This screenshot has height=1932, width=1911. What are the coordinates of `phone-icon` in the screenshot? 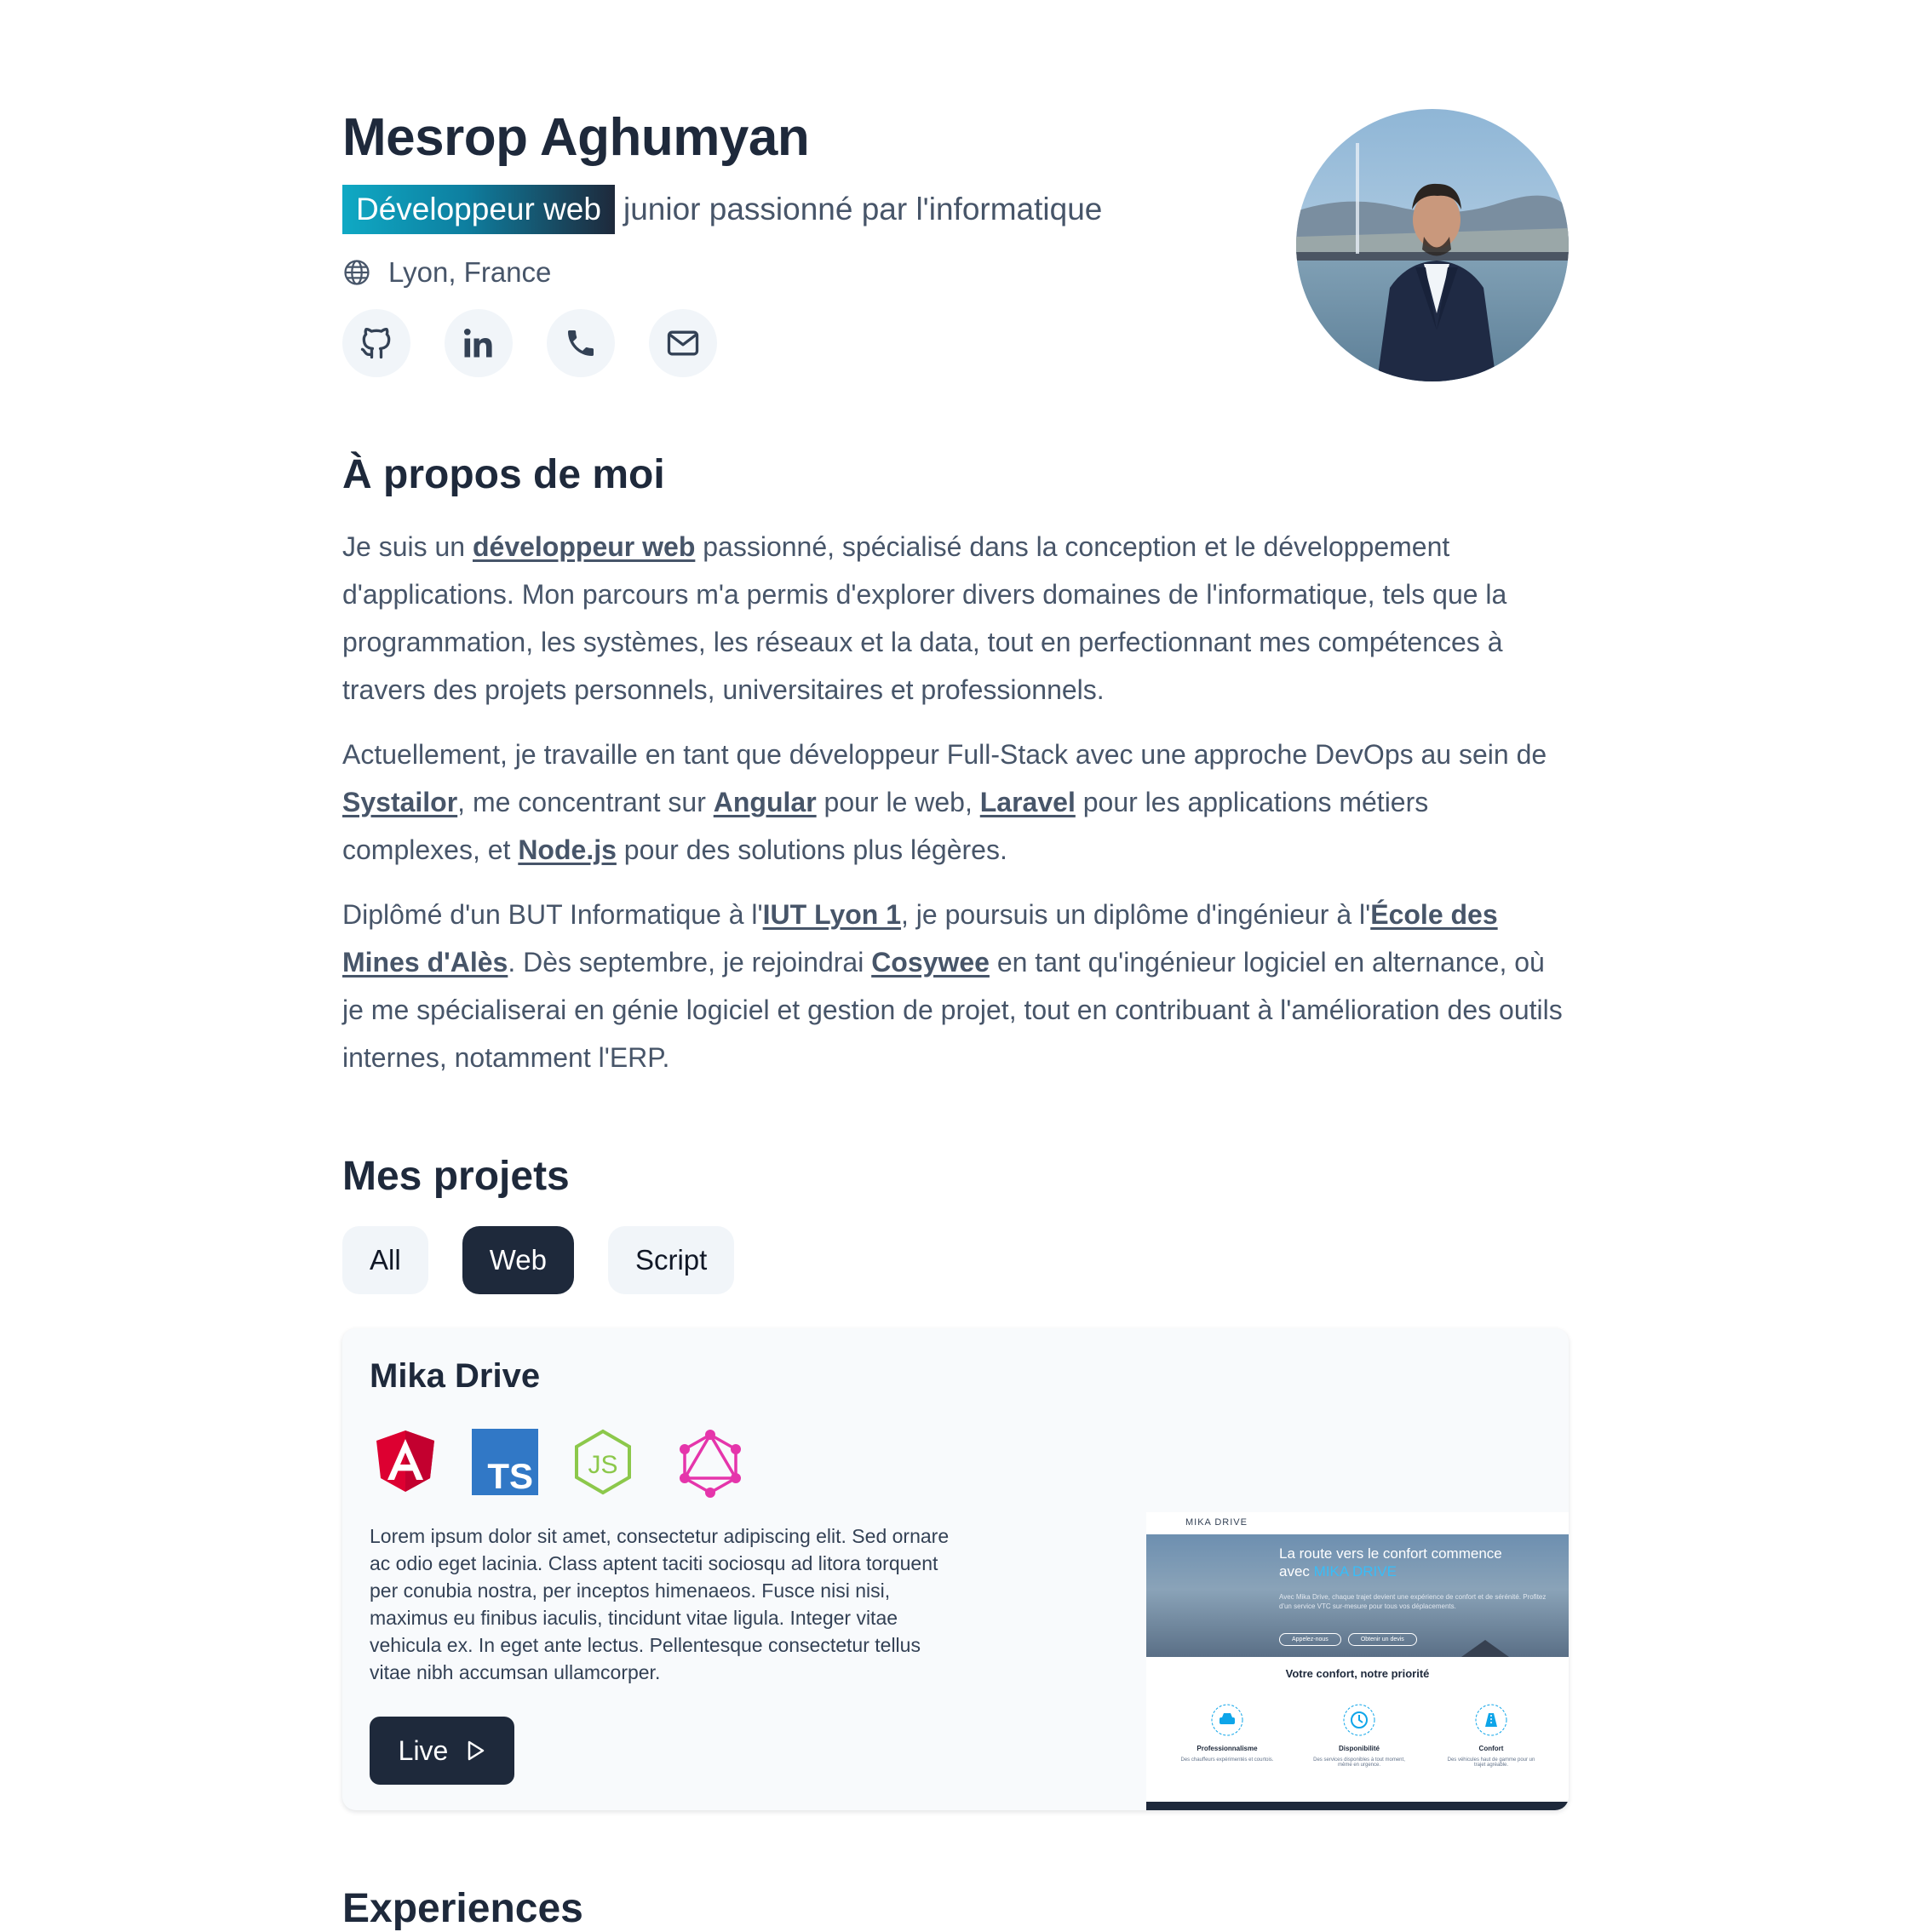 It's located at (581, 343).